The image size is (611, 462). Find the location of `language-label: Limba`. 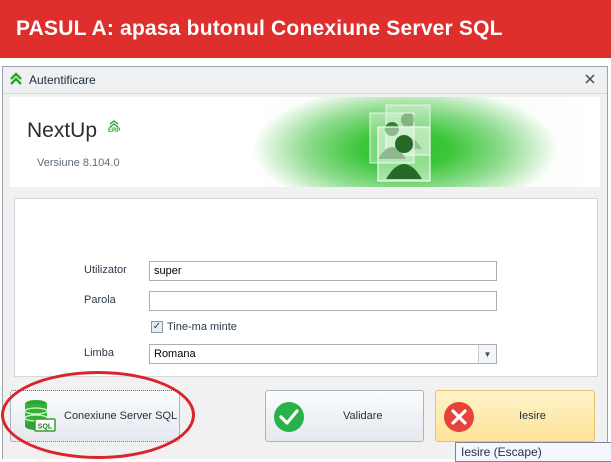

language-label: Limba is located at coordinates (99, 353).